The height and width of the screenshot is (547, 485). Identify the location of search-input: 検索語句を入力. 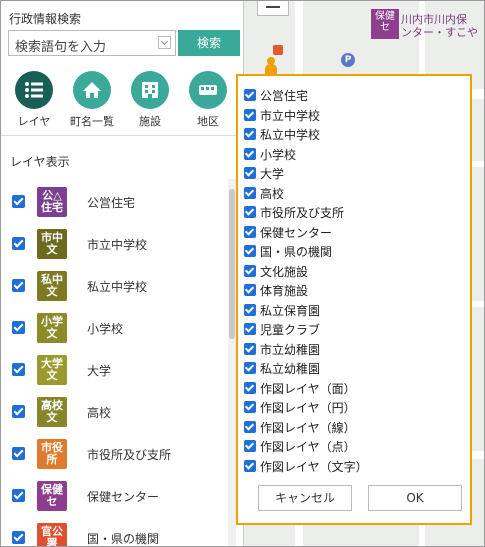
(92, 43).